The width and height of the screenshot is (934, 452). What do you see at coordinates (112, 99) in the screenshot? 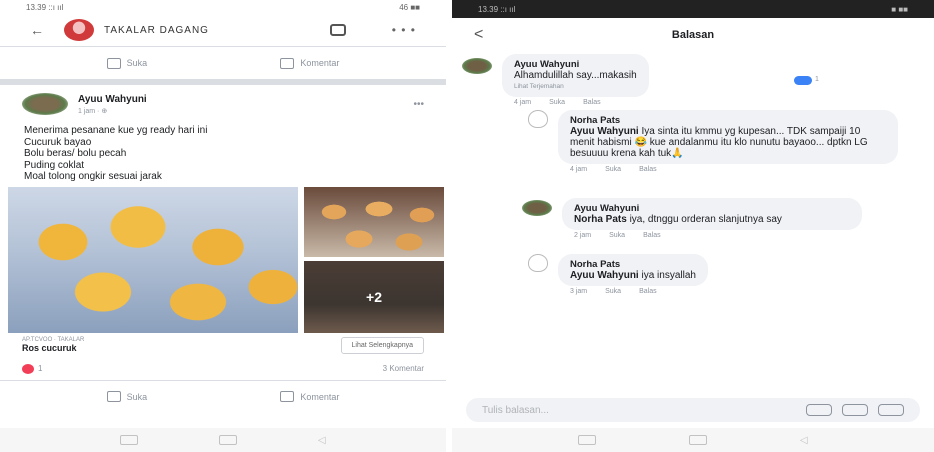
I see `post-author: Ayuu Wahyuni` at bounding box center [112, 99].